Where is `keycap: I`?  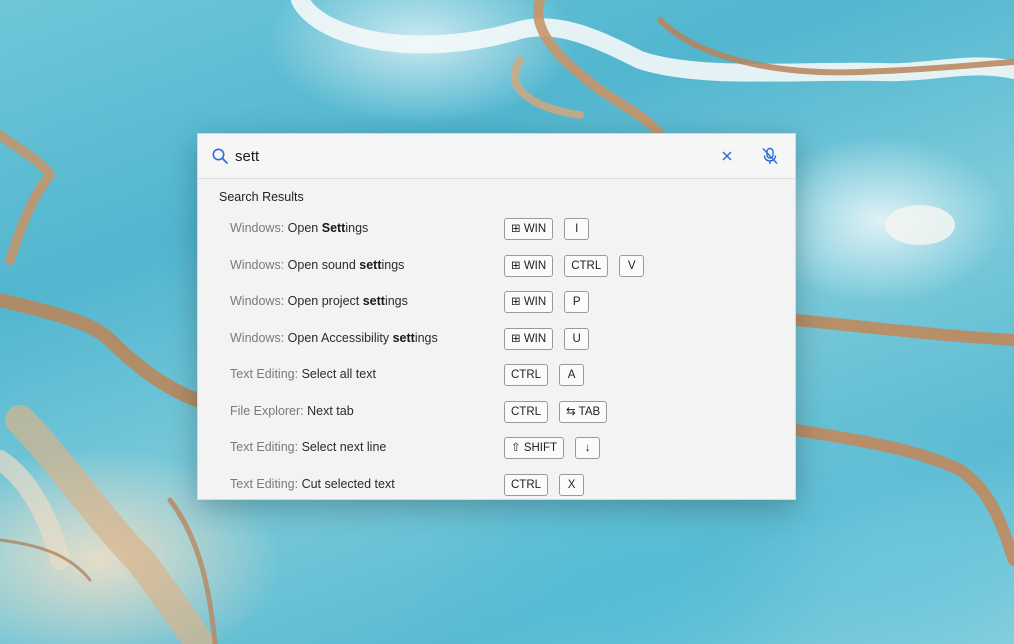 keycap: I is located at coordinates (577, 229).